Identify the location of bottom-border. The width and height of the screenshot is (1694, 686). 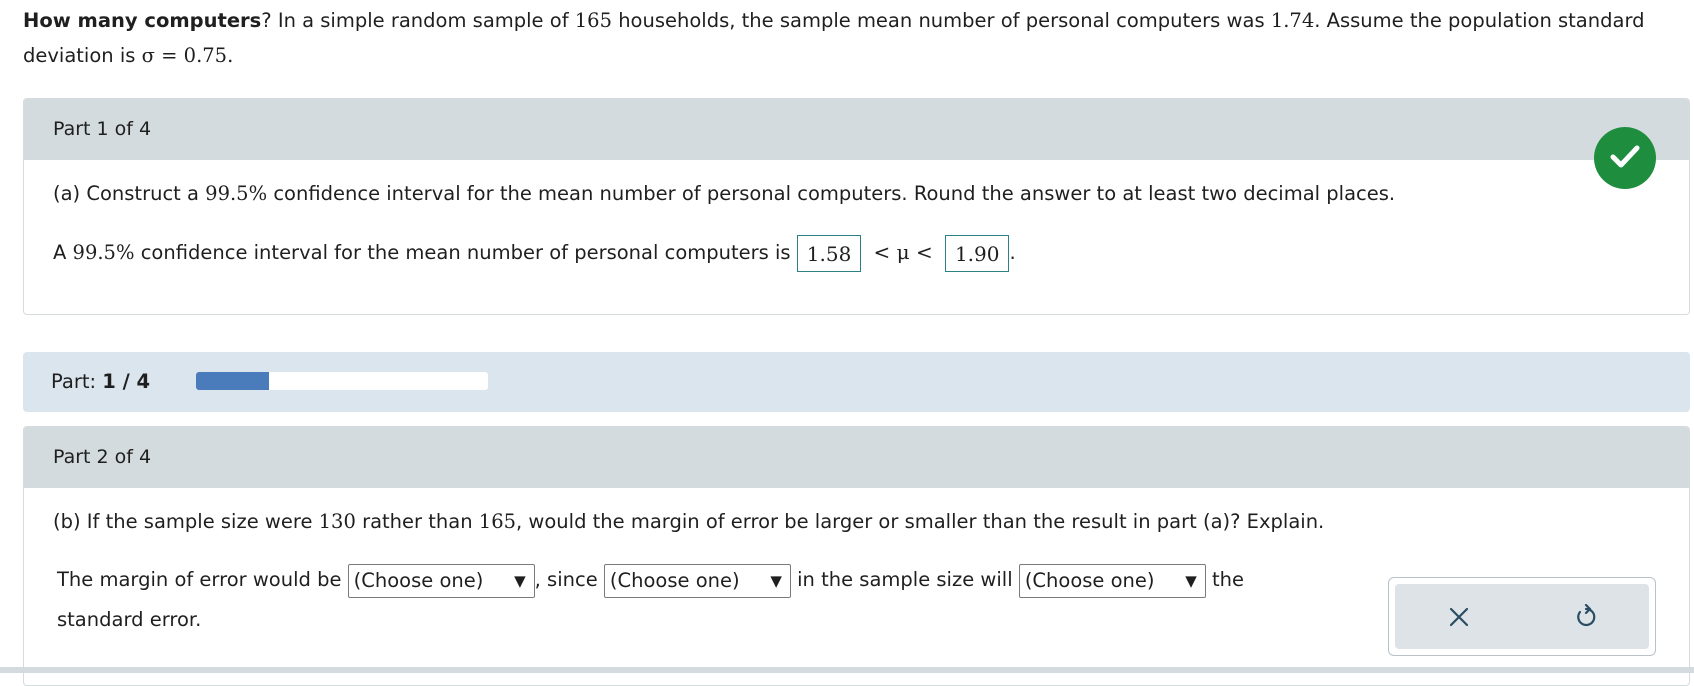
(847, 670).